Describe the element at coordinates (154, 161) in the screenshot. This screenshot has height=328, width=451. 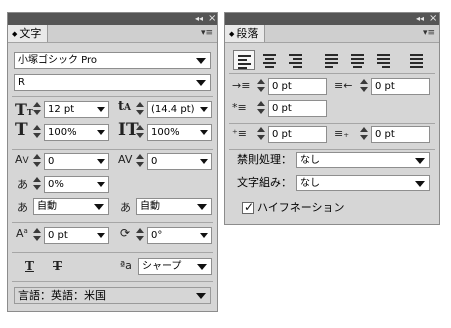
I see `tracking-value: 0` at that location.